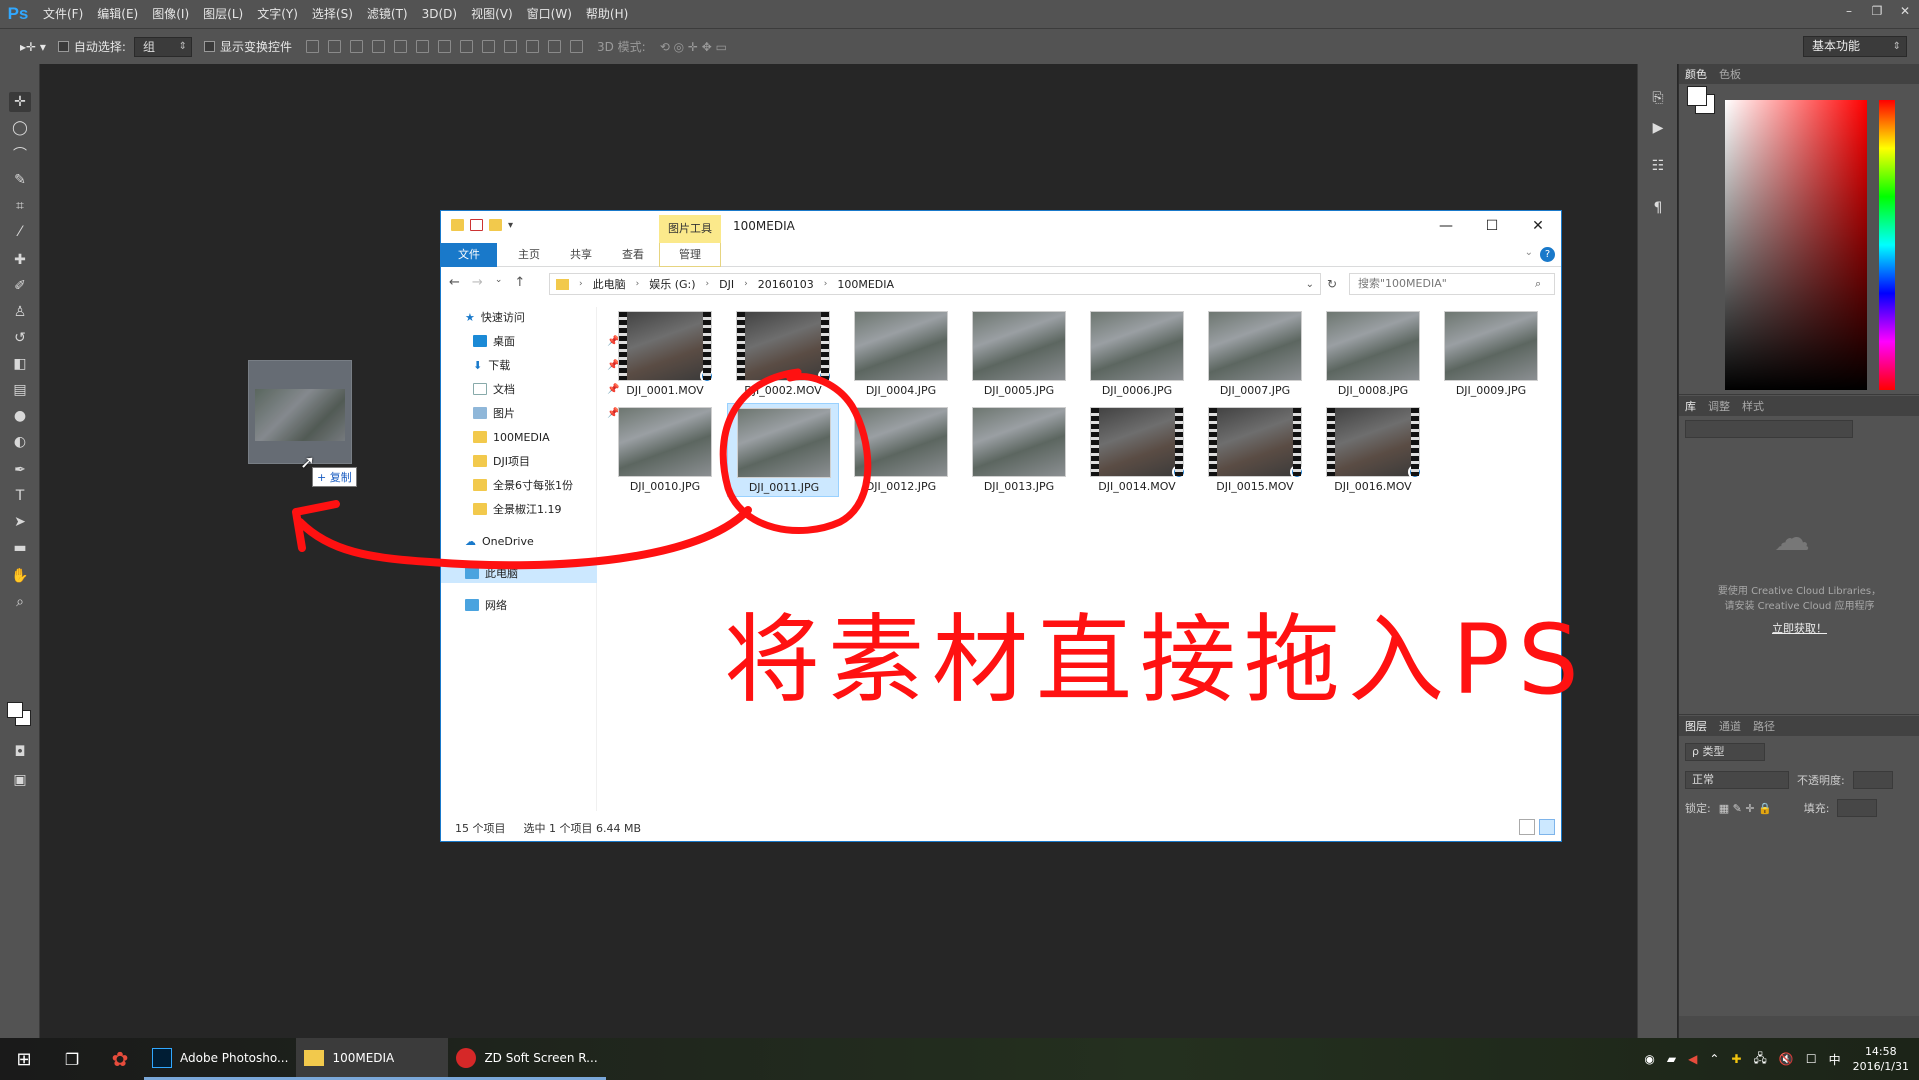 The image size is (1919, 1080). Describe the element at coordinates (609, 284) in the screenshot. I see `breadcrumb-this-pc: 此电脑` at that location.